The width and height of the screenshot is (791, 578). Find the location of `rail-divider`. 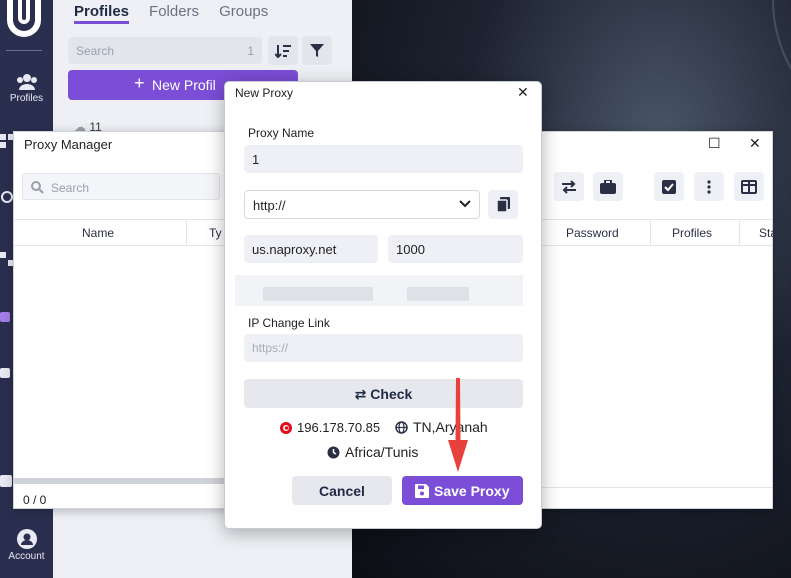

rail-divider is located at coordinates (24, 50).